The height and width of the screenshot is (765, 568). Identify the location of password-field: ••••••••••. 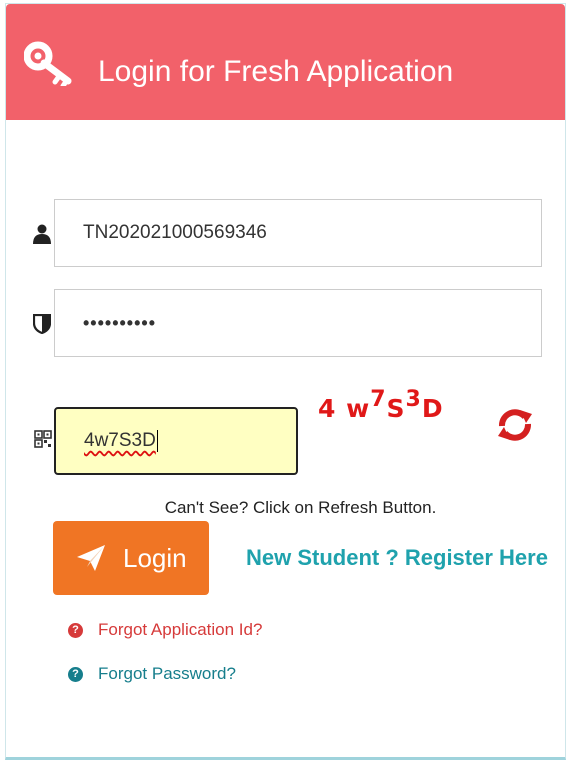
(298, 323).